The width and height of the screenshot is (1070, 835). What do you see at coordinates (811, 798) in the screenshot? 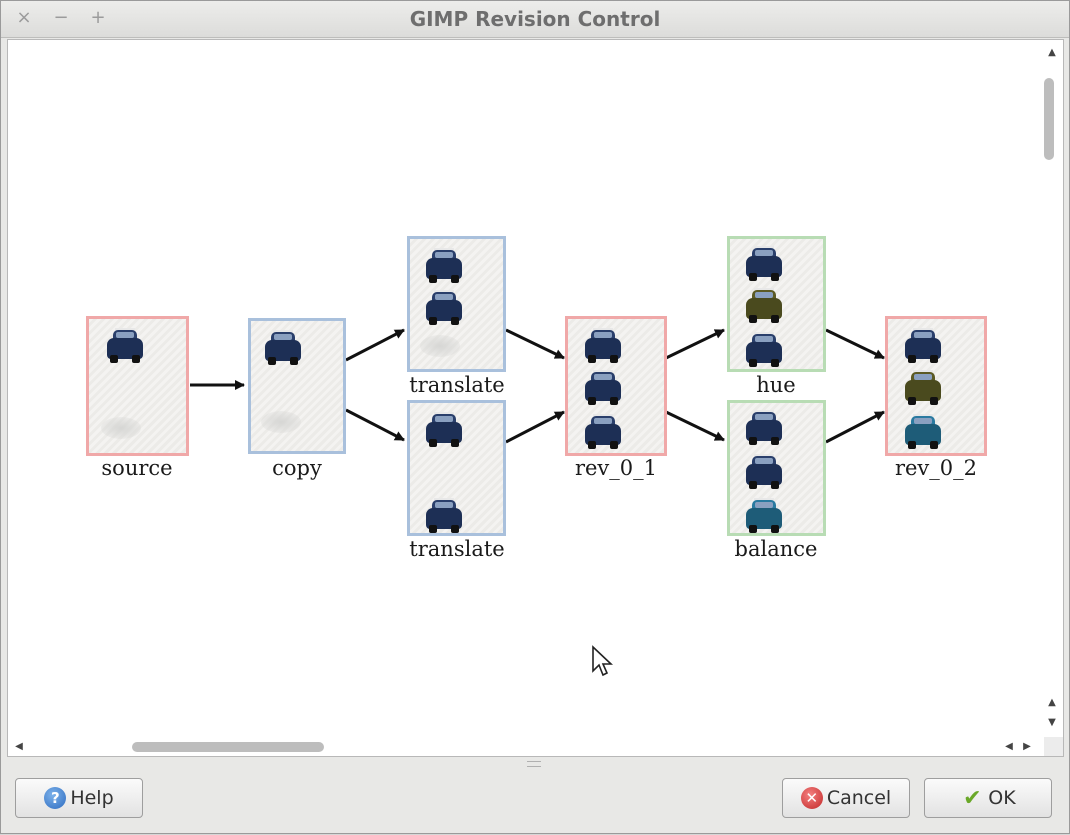
I see `cancel-icon: ✕` at bounding box center [811, 798].